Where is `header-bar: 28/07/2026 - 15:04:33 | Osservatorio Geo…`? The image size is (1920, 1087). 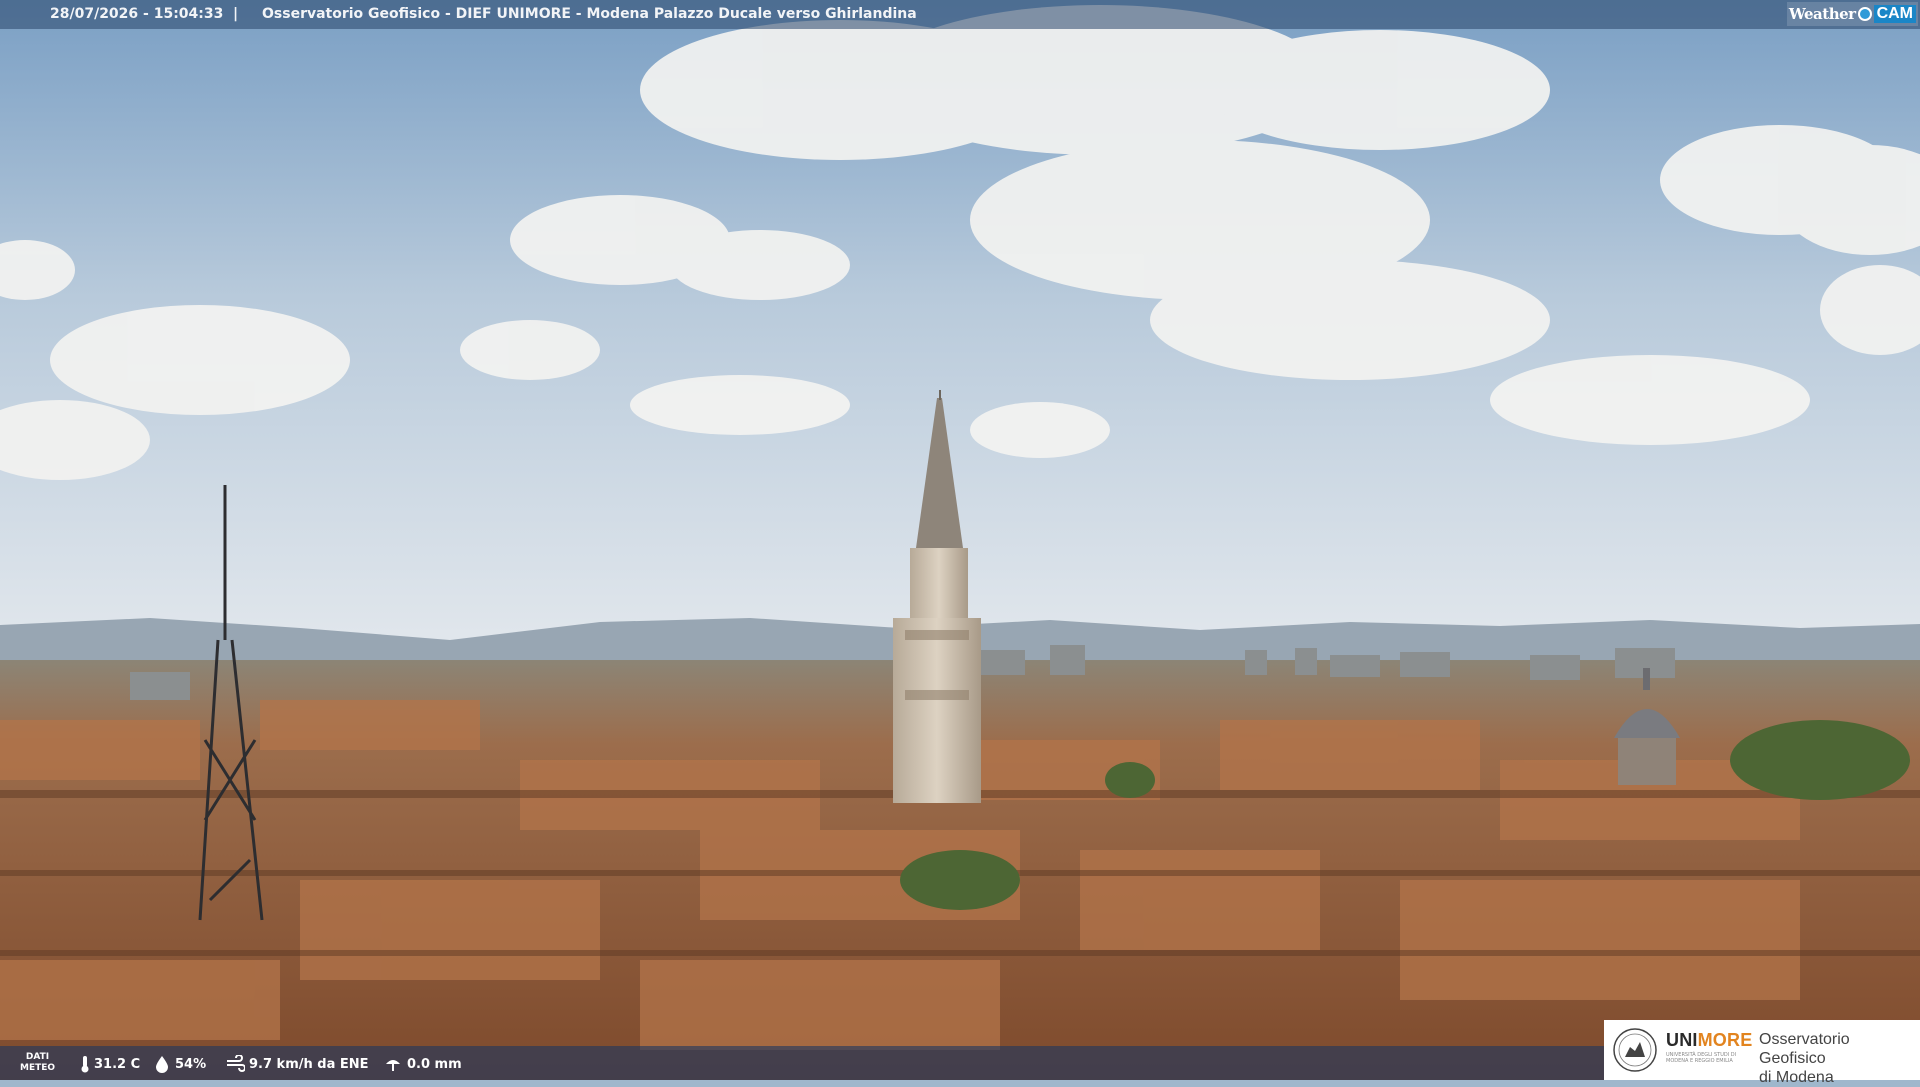
header-bar: 28/07/2026 - 15:04:33 | Osservatorio Geo… is located at coordinates (960, 14).